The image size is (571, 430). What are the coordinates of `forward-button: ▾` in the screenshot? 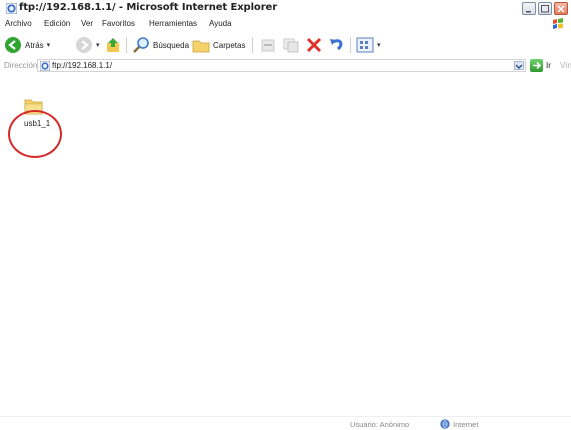 It's located at (87, 45).